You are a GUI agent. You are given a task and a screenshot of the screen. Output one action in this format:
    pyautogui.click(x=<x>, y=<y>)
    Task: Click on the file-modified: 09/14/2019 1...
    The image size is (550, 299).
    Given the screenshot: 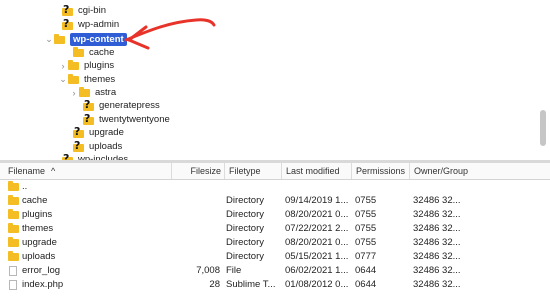 What is the action you would take?
    pyautogui.click(x=317, y=200)
    